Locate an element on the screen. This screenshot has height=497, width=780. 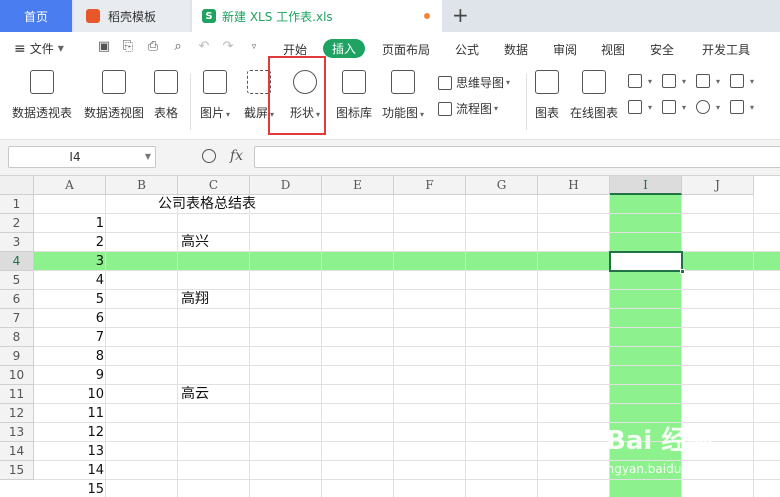
fx-icon: fx is located at coordinates (236, 156).